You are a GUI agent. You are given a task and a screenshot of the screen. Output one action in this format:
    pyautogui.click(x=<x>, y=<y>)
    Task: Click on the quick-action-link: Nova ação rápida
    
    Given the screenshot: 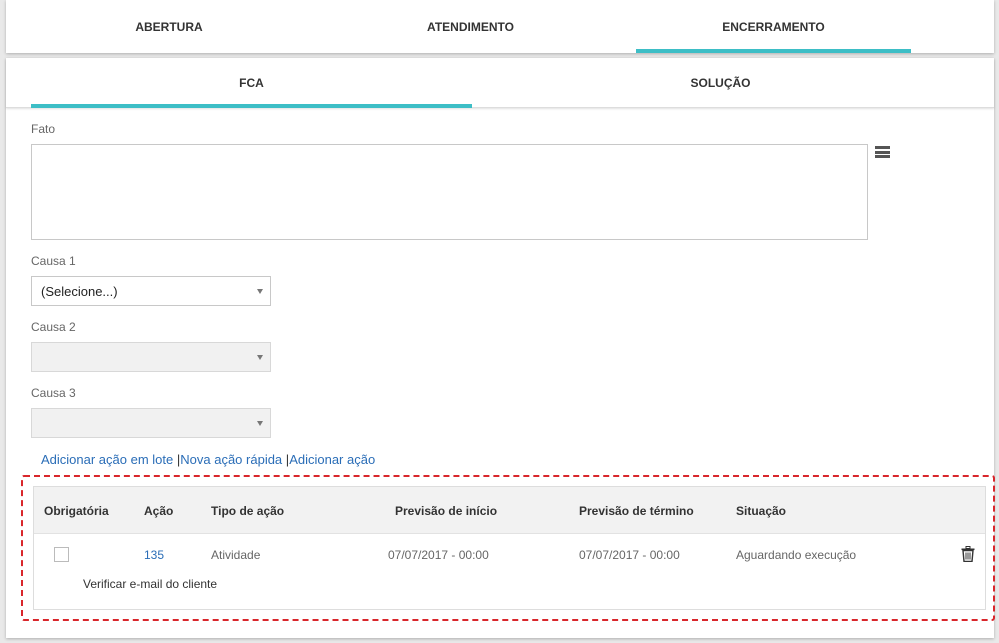 What is the action you would take?
    pyautogui.click(x=231, y=459)
    